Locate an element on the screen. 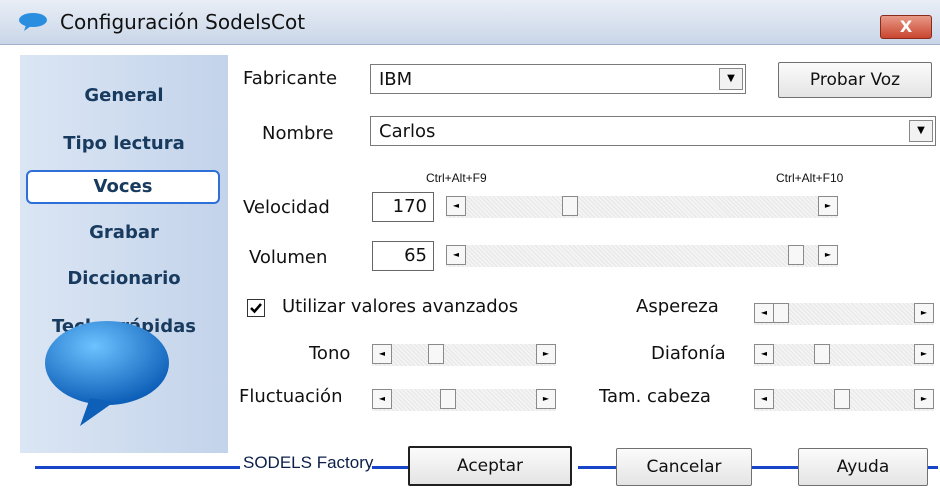 Image resolution: width=940 pixels, height=500 pixels. diafonia-label: Diafonía is located at coordinates (688, 353).